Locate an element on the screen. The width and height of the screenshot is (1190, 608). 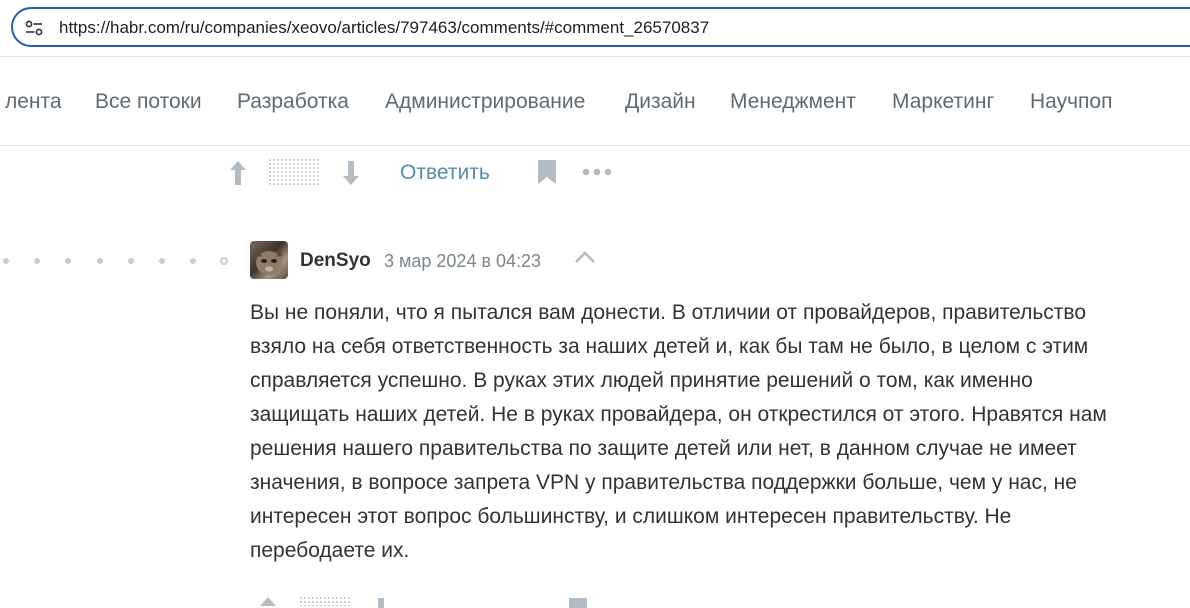
comment-author: DenSyo is located at coordinates (335, 261).